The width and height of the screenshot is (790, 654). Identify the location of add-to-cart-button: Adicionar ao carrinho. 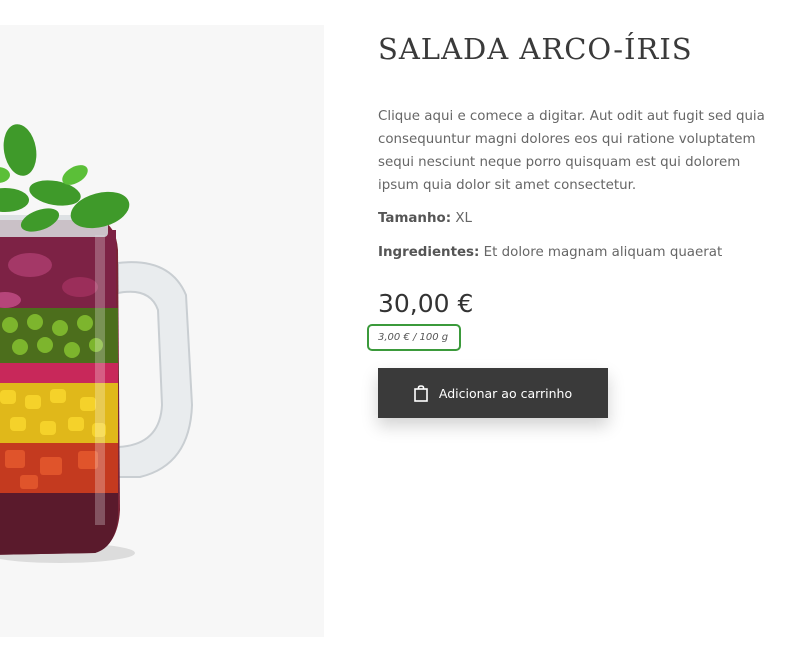
(493, 393).